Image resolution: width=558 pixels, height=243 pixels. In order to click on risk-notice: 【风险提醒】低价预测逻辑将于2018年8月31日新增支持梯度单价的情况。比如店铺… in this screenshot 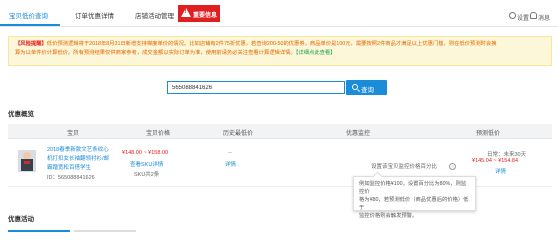, I will do `click(280, 51)`.